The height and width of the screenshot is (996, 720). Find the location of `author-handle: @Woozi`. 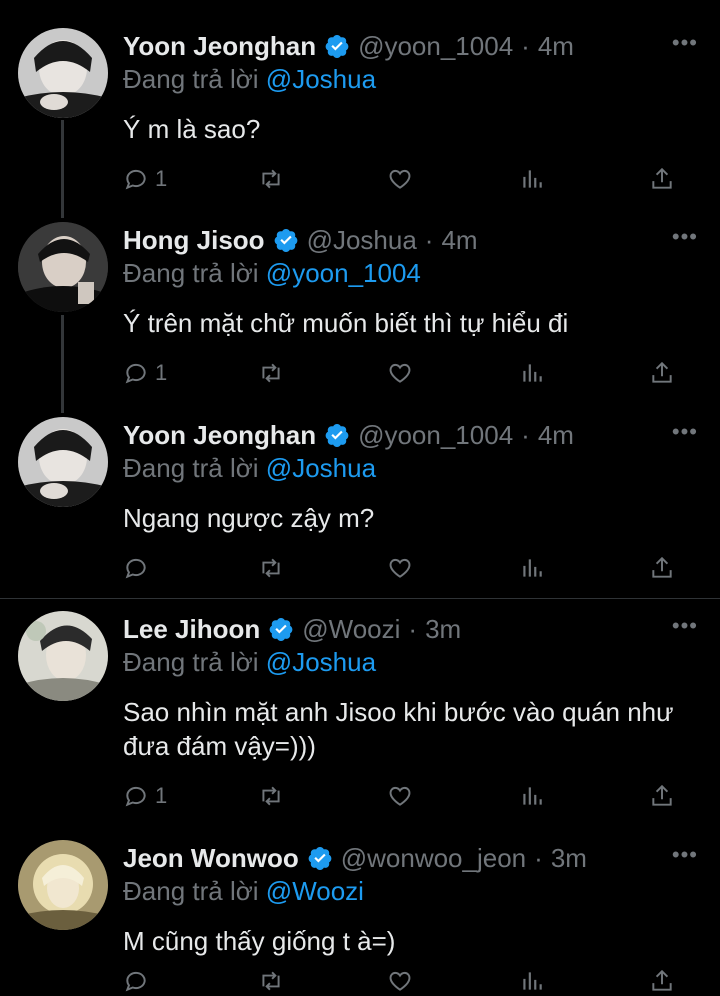

author-handle: @Woozi is located at coordinates (351, 629).